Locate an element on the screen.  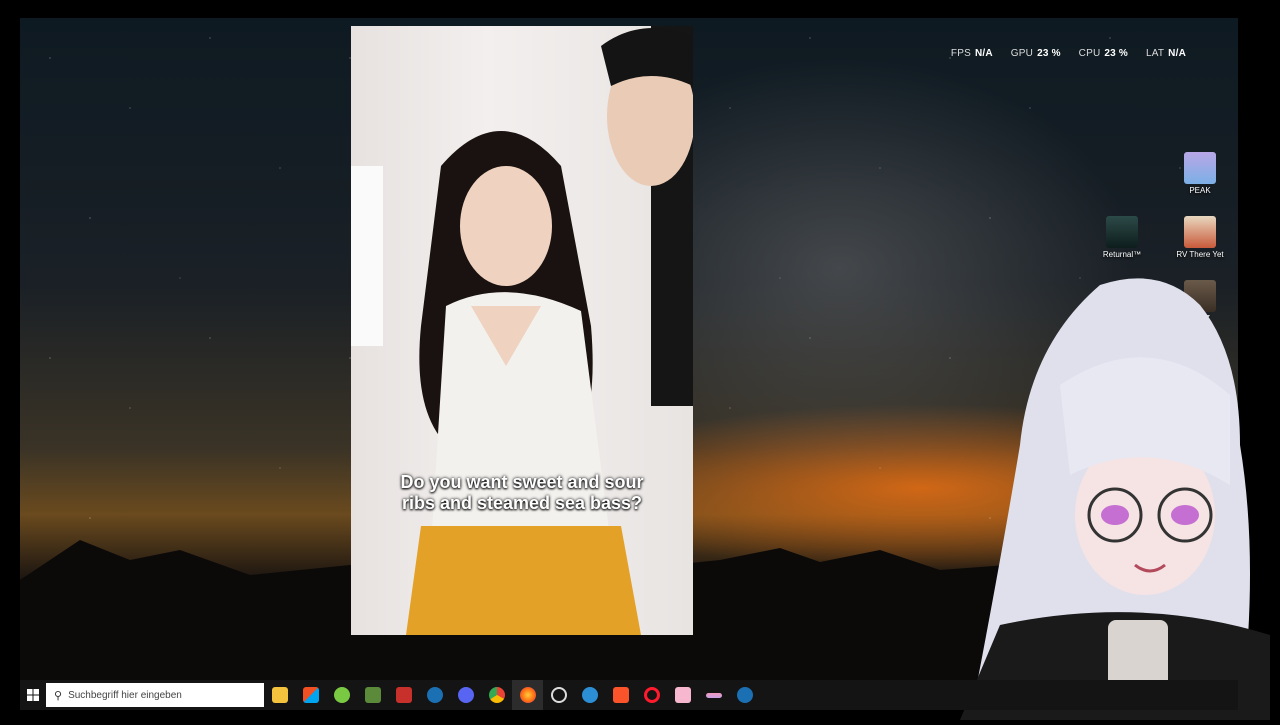
firefox-icon is located at coordinates (527, 695).